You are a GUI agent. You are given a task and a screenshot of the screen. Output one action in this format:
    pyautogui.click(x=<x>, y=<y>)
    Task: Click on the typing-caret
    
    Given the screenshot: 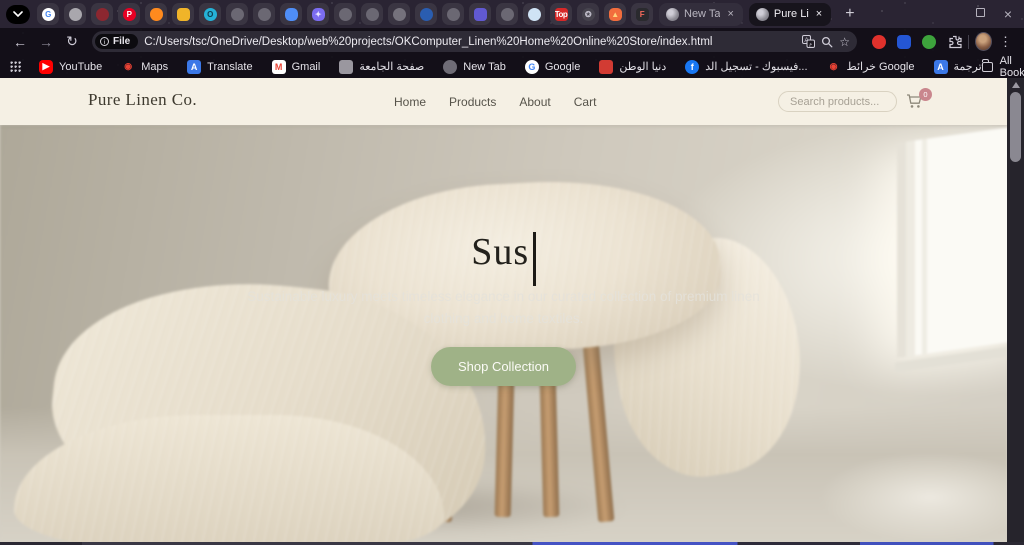 What is the action you would take?
    pyautogui.click(x=534, y=259)
    